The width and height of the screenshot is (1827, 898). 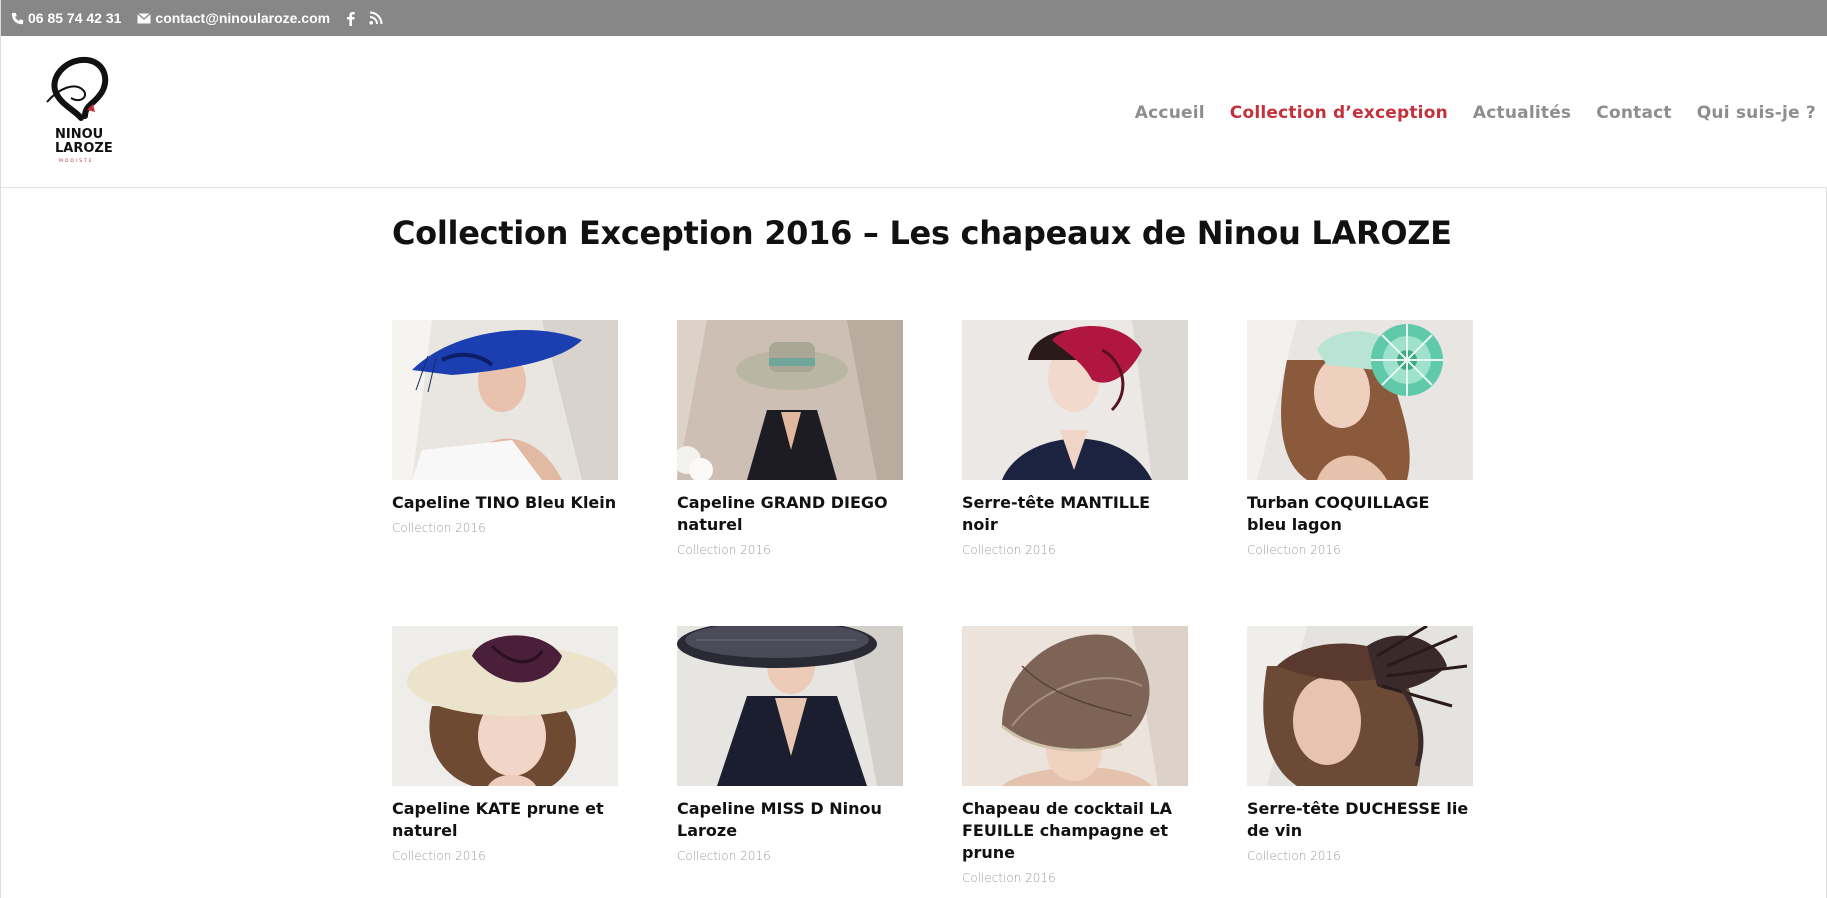 I want to click on product-card: Capeline TINO Bleu Klein Collection 2016, so click(x=505, y=427).